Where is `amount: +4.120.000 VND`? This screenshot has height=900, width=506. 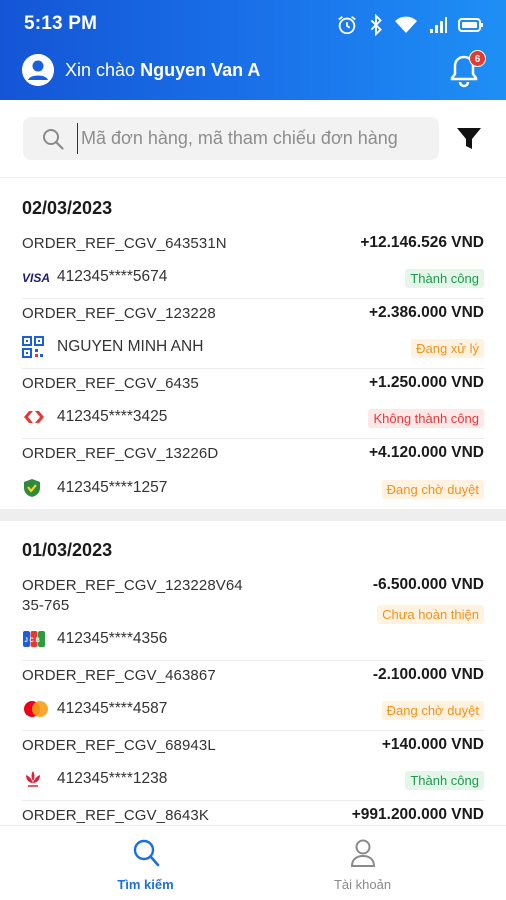
amount: +4.120.000 VND is located at coordinates (426, 452).